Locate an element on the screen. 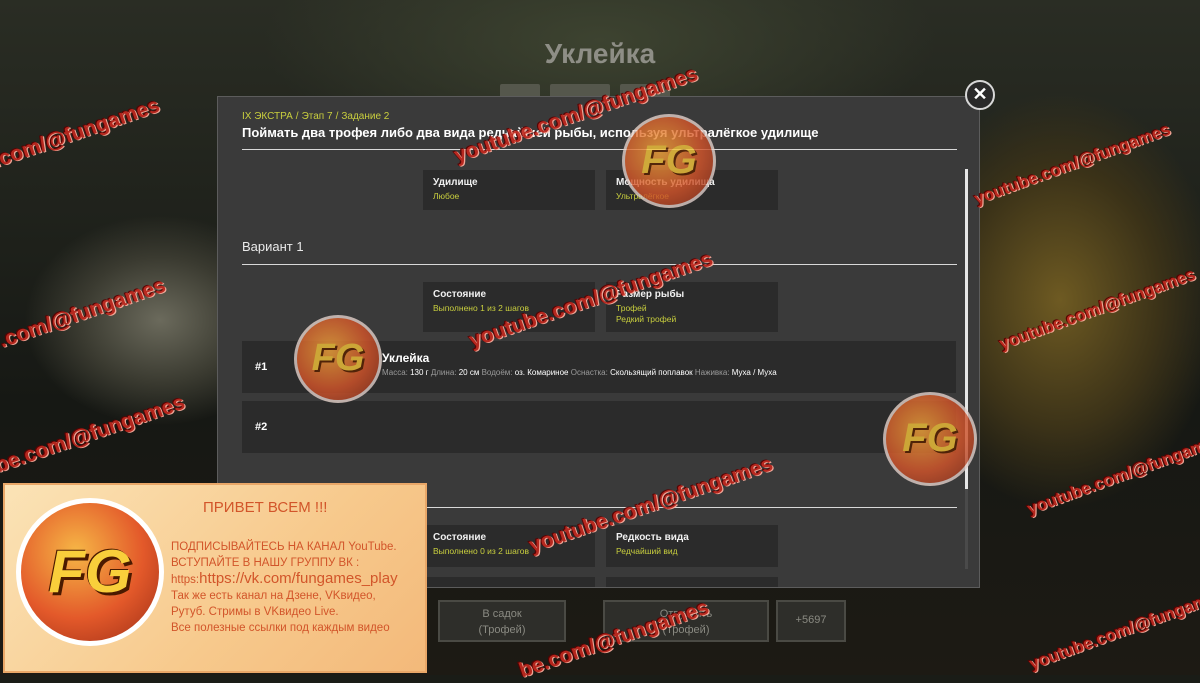  slot-number: #2 is located at coordinates (261, 427).